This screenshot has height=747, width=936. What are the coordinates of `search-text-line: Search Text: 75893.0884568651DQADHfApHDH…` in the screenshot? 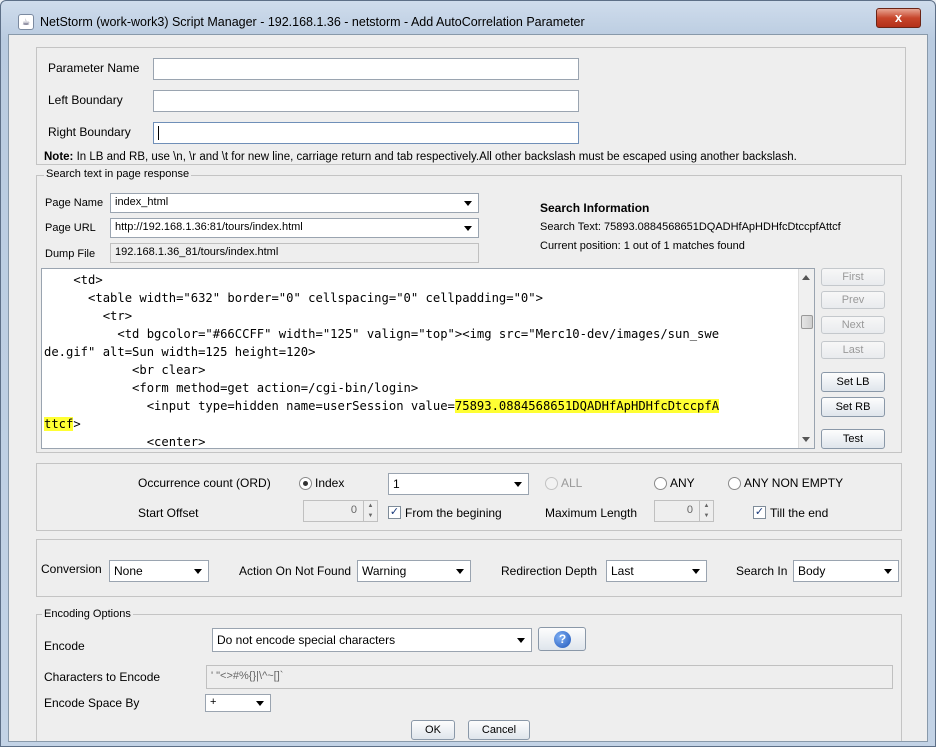 It's located at (690, 227).